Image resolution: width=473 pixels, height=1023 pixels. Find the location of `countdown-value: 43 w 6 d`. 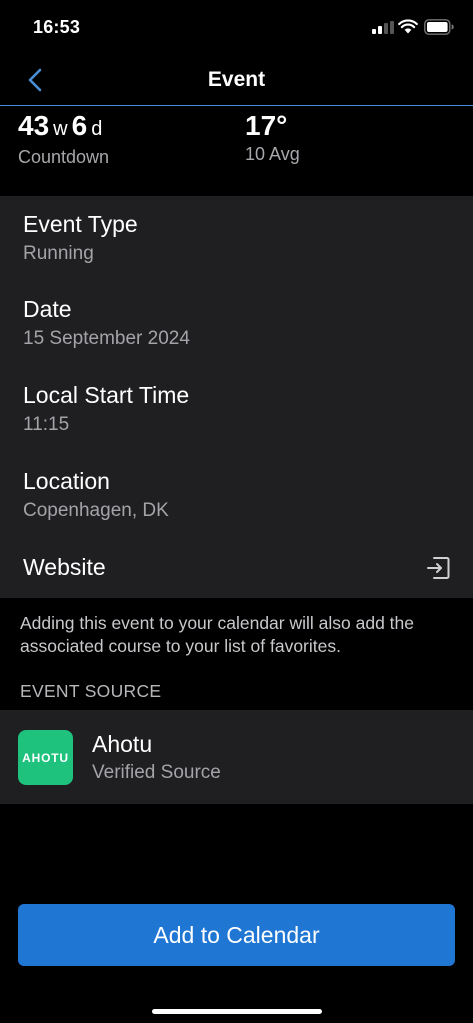

countdown-value: 43 w 6 d is located at coordinates (63, 127).